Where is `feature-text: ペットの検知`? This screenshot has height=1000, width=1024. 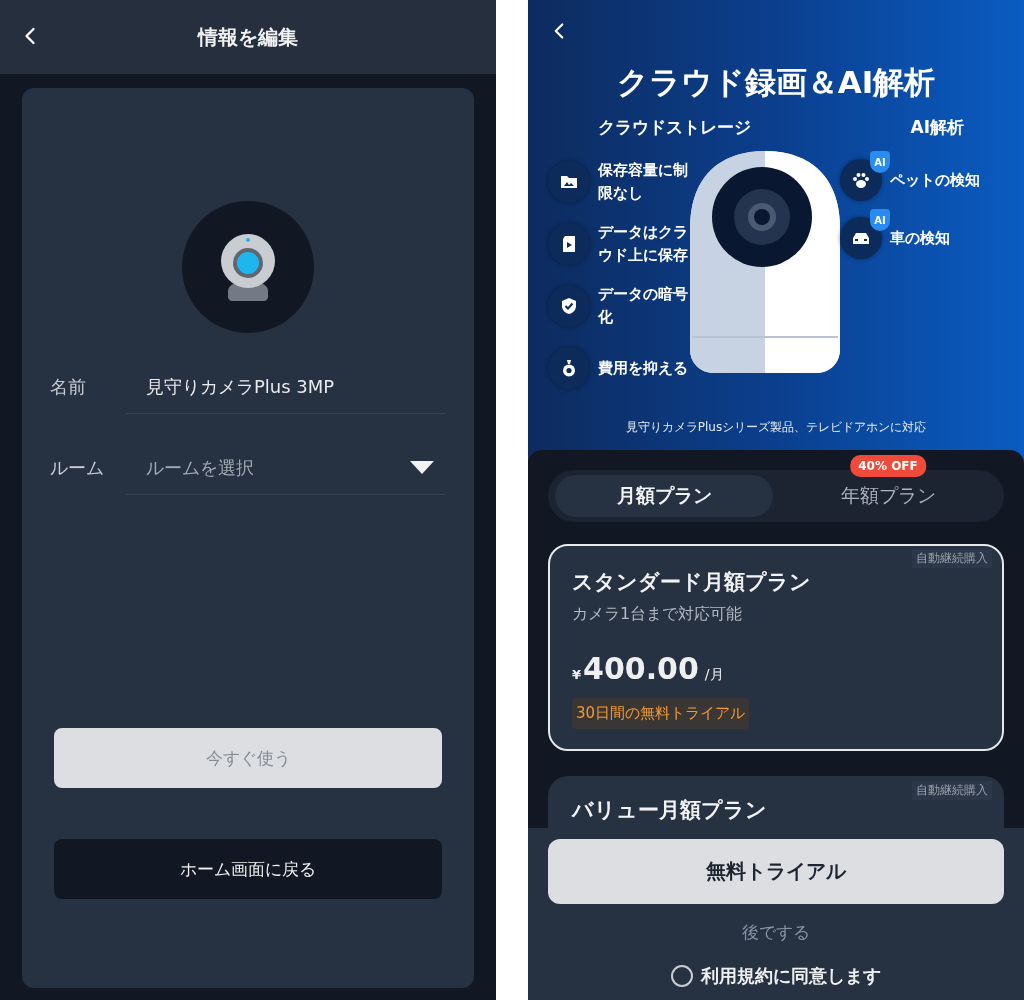 feature-text: ペットの検知 is located at coordinates (935, 180).